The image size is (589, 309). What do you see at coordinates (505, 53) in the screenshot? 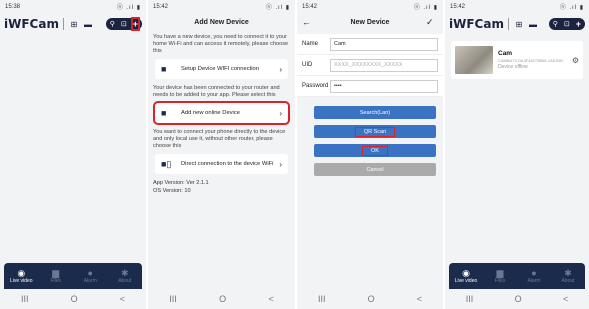
I see `device-name: Cam` at bounding box center [505, 53].